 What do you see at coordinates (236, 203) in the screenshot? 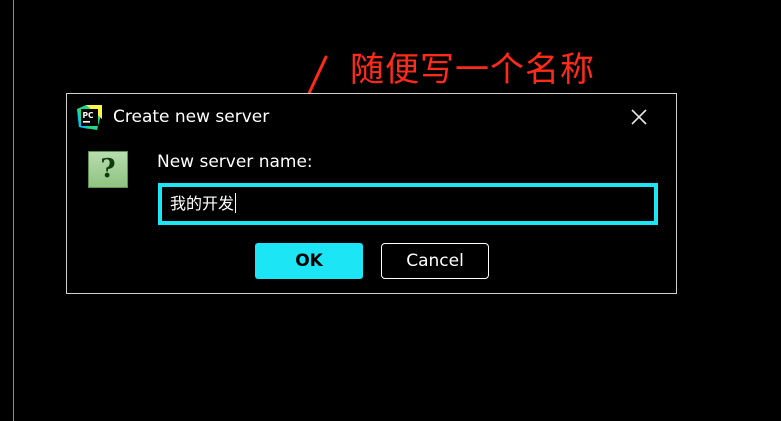
I see `text-caret` at bounding box center [236, 203].